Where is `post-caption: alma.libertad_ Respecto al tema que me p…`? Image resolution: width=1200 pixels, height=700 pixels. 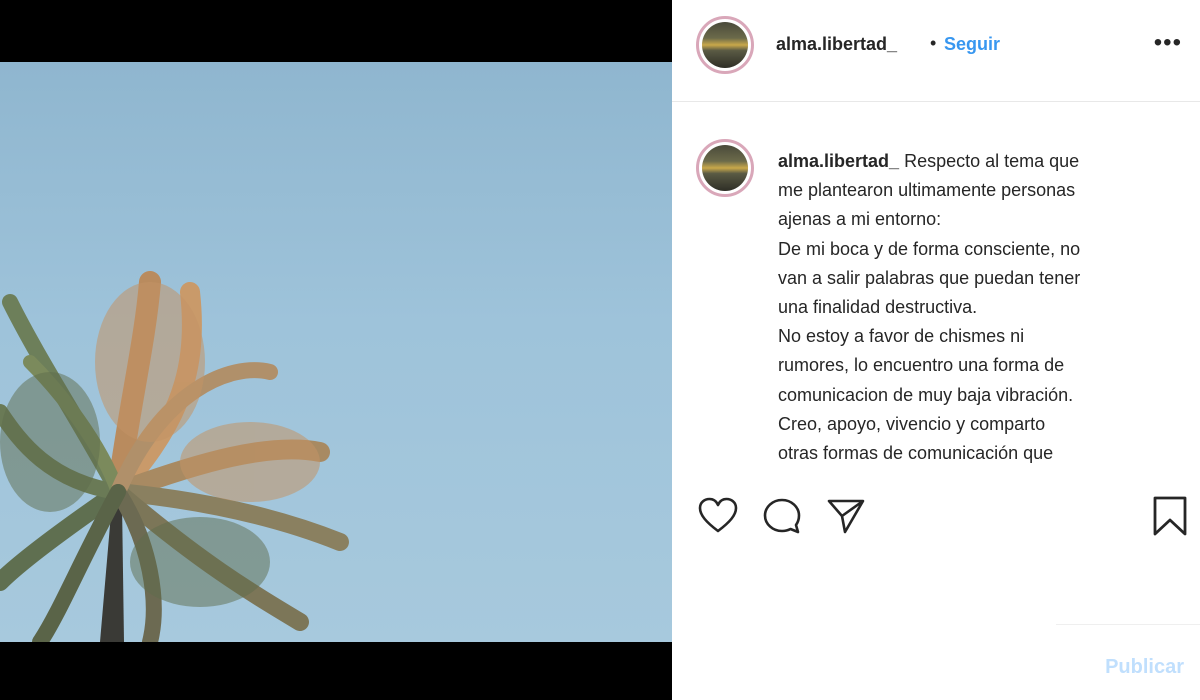
post-caption: alma.libertad_ Respecto al tema que me p… is located at coordinates (958, 307).